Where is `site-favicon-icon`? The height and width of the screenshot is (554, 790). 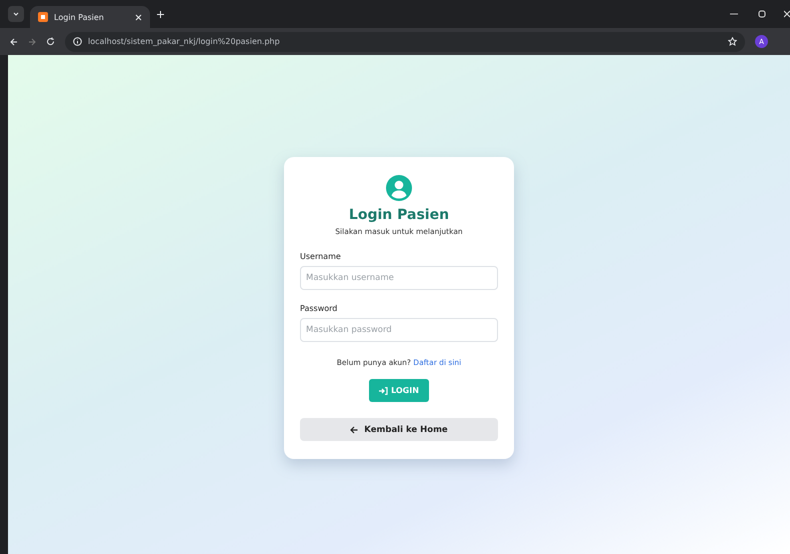
site-favicon-icon is located at coordinates (43, 17).